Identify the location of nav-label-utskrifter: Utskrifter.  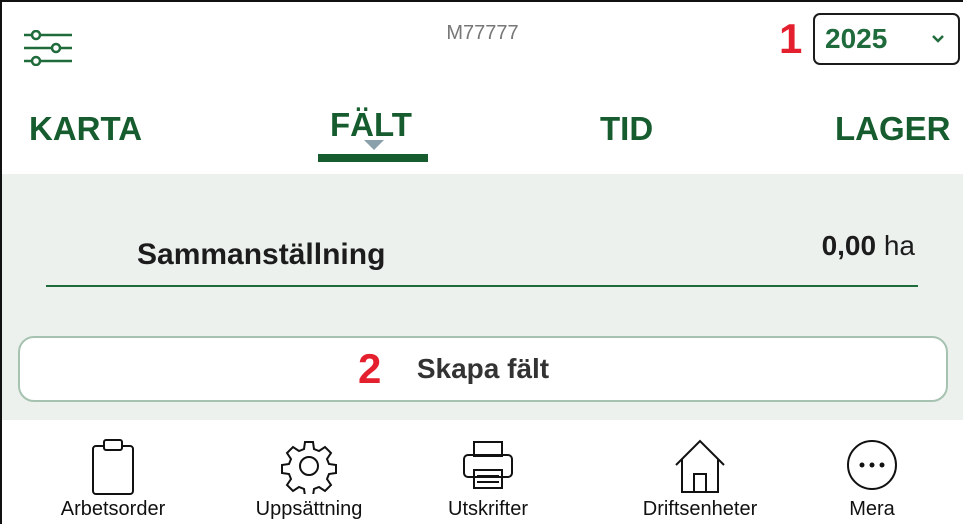
(488, 509).